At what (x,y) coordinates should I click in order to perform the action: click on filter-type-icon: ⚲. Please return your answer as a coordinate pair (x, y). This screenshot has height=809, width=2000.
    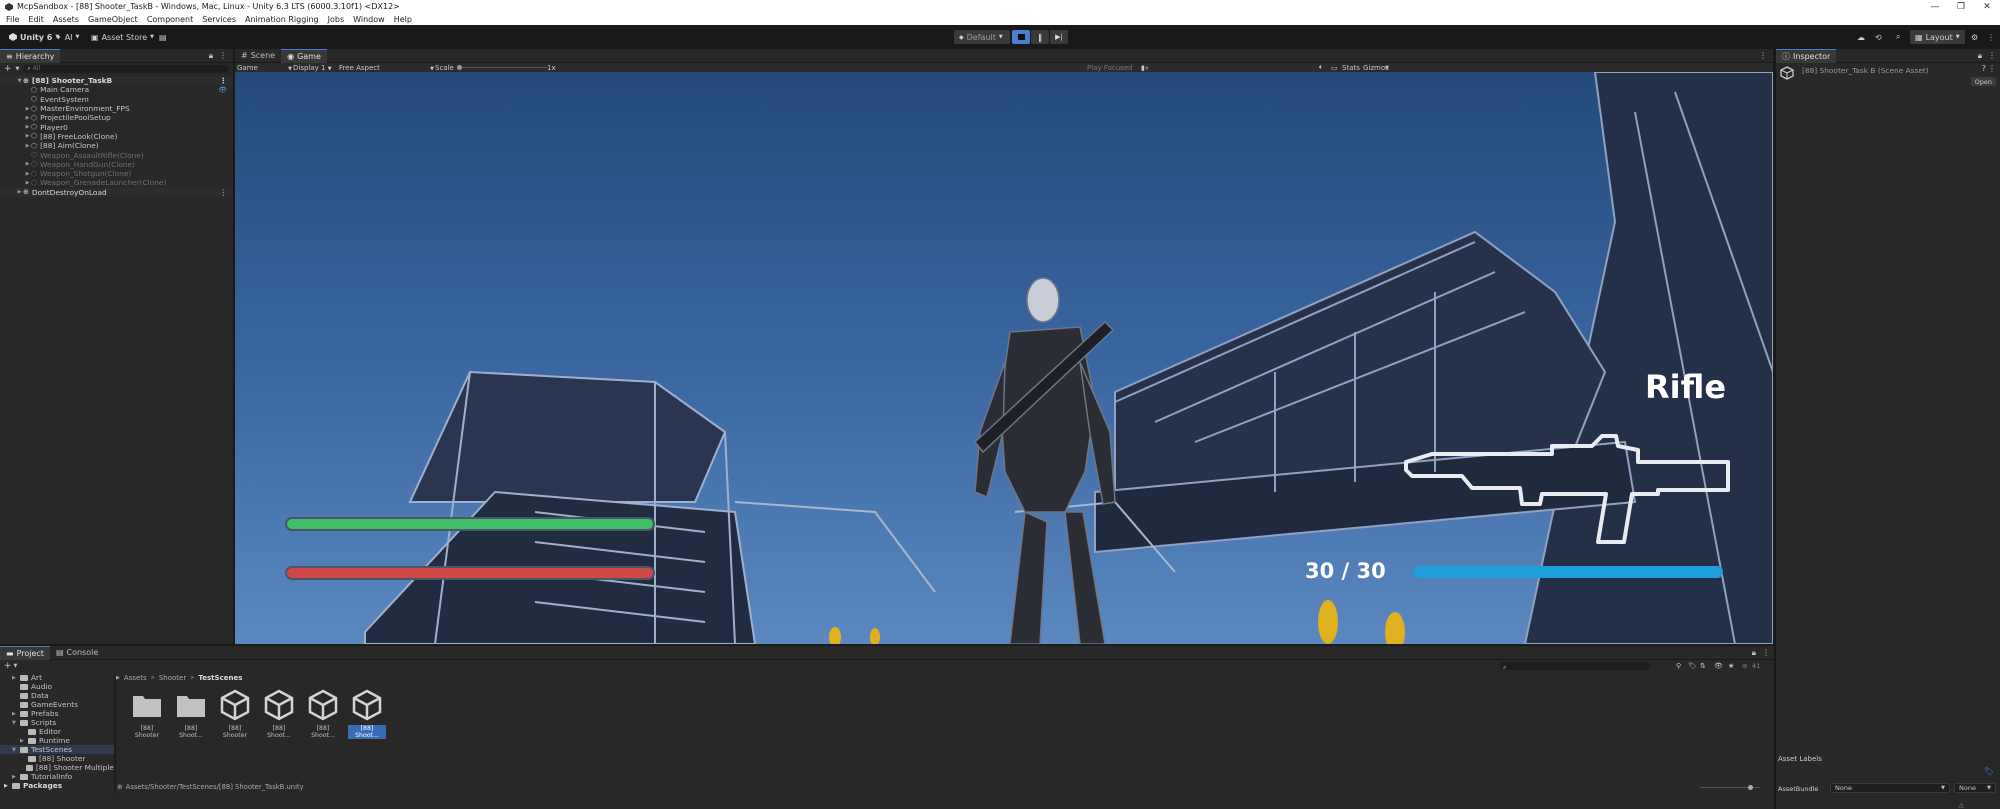
    Looking at the image, I should click on (1678, 666).